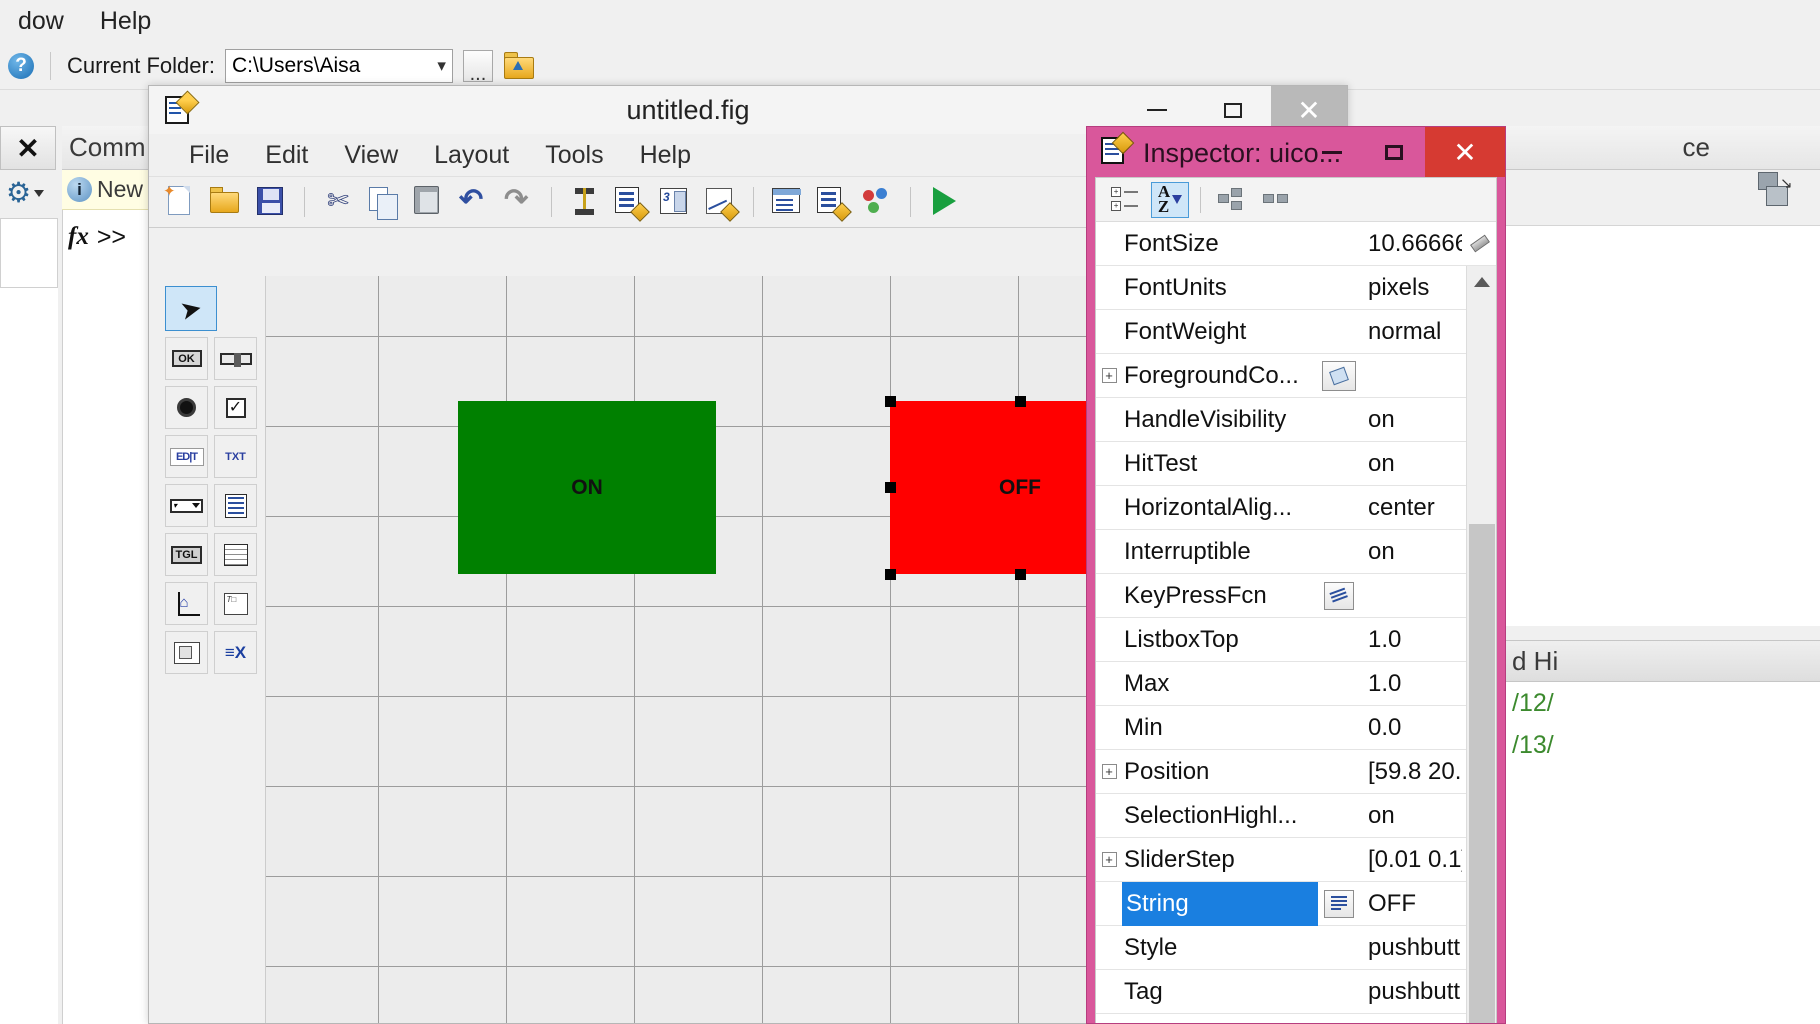  Describe the element at coordinates (338, 202) in the screenshot. I see `cut-icon: ✄` at that location.